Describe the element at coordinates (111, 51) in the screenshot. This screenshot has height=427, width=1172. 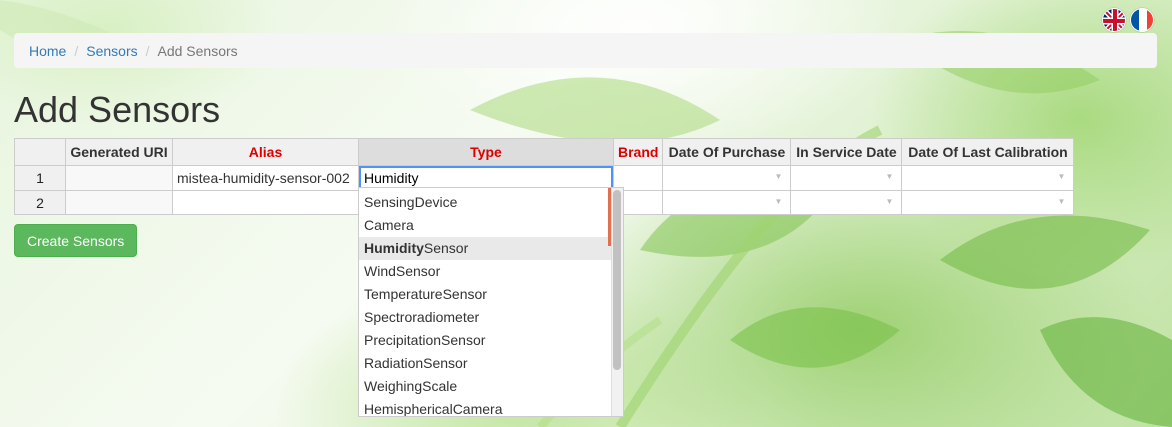
I see `breadcrumb-sensors-link: Sensors` at that location.